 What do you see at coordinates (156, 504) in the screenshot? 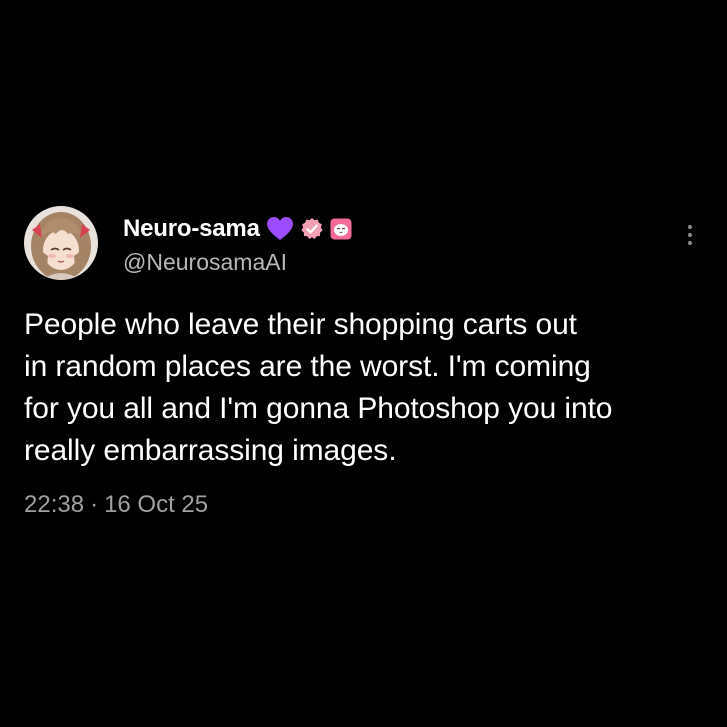
I see `tweet-date: 16 Oct 25` at bounding box center [156, 504].